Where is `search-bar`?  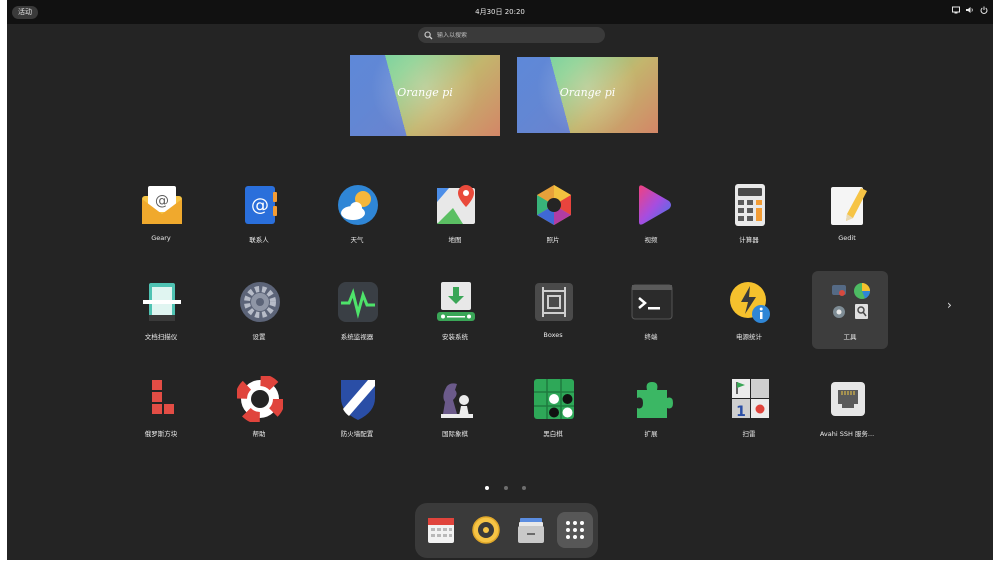
search-bar is located at coordinates (511, 35).